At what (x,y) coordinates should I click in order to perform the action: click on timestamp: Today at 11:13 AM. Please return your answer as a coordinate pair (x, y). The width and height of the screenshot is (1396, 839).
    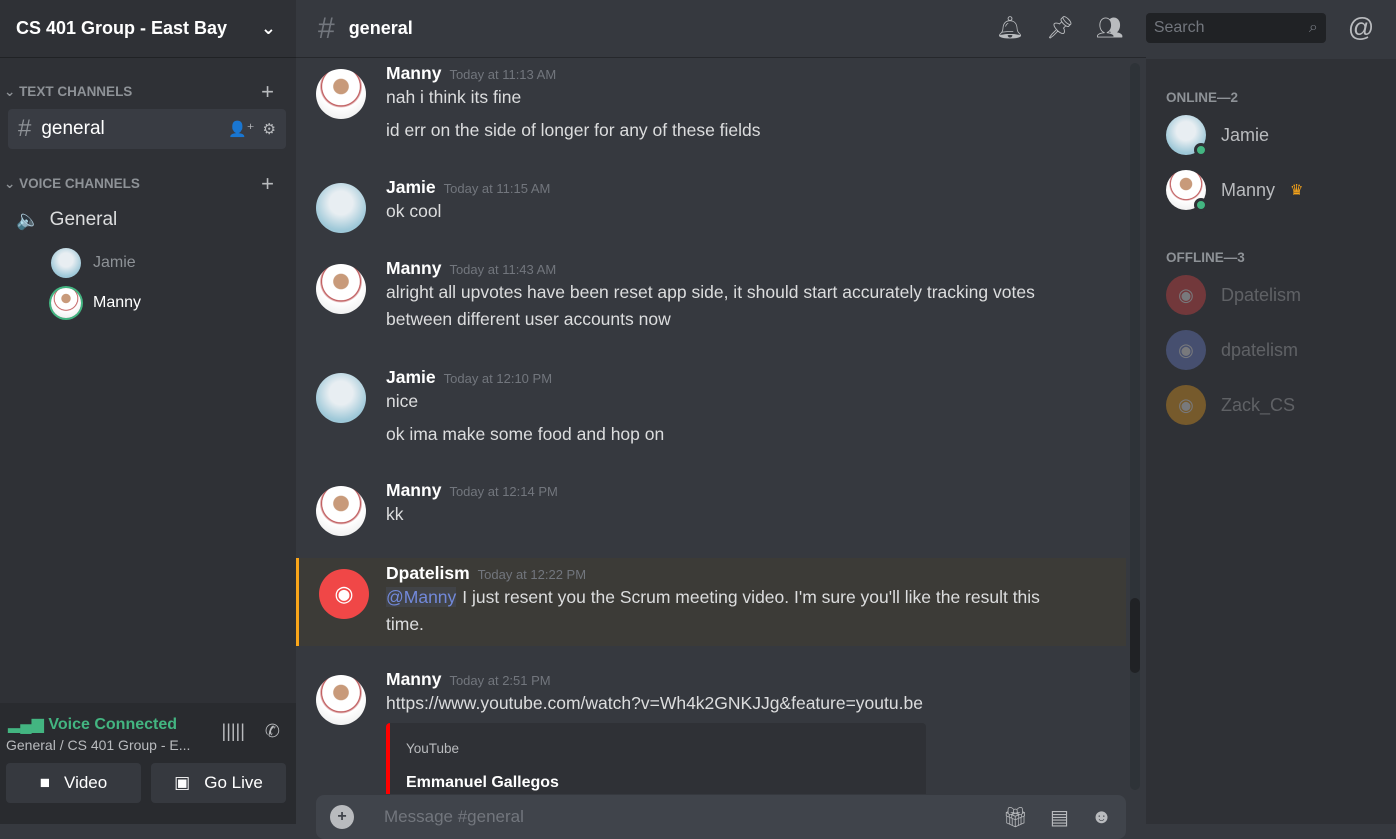
    Looking at the image, I should click on (503, 74).